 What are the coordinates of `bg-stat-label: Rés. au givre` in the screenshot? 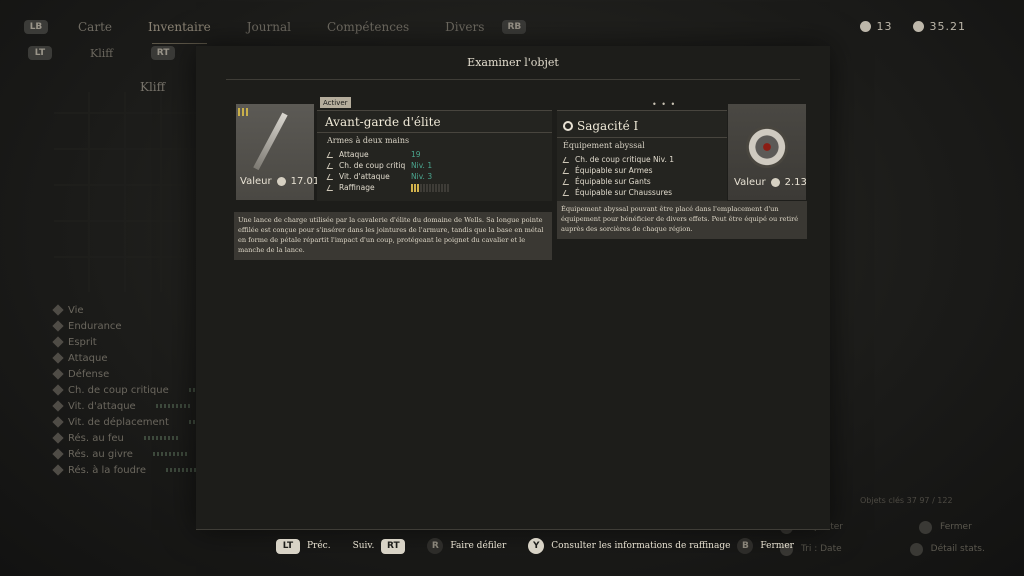 It's located at (100, 454).